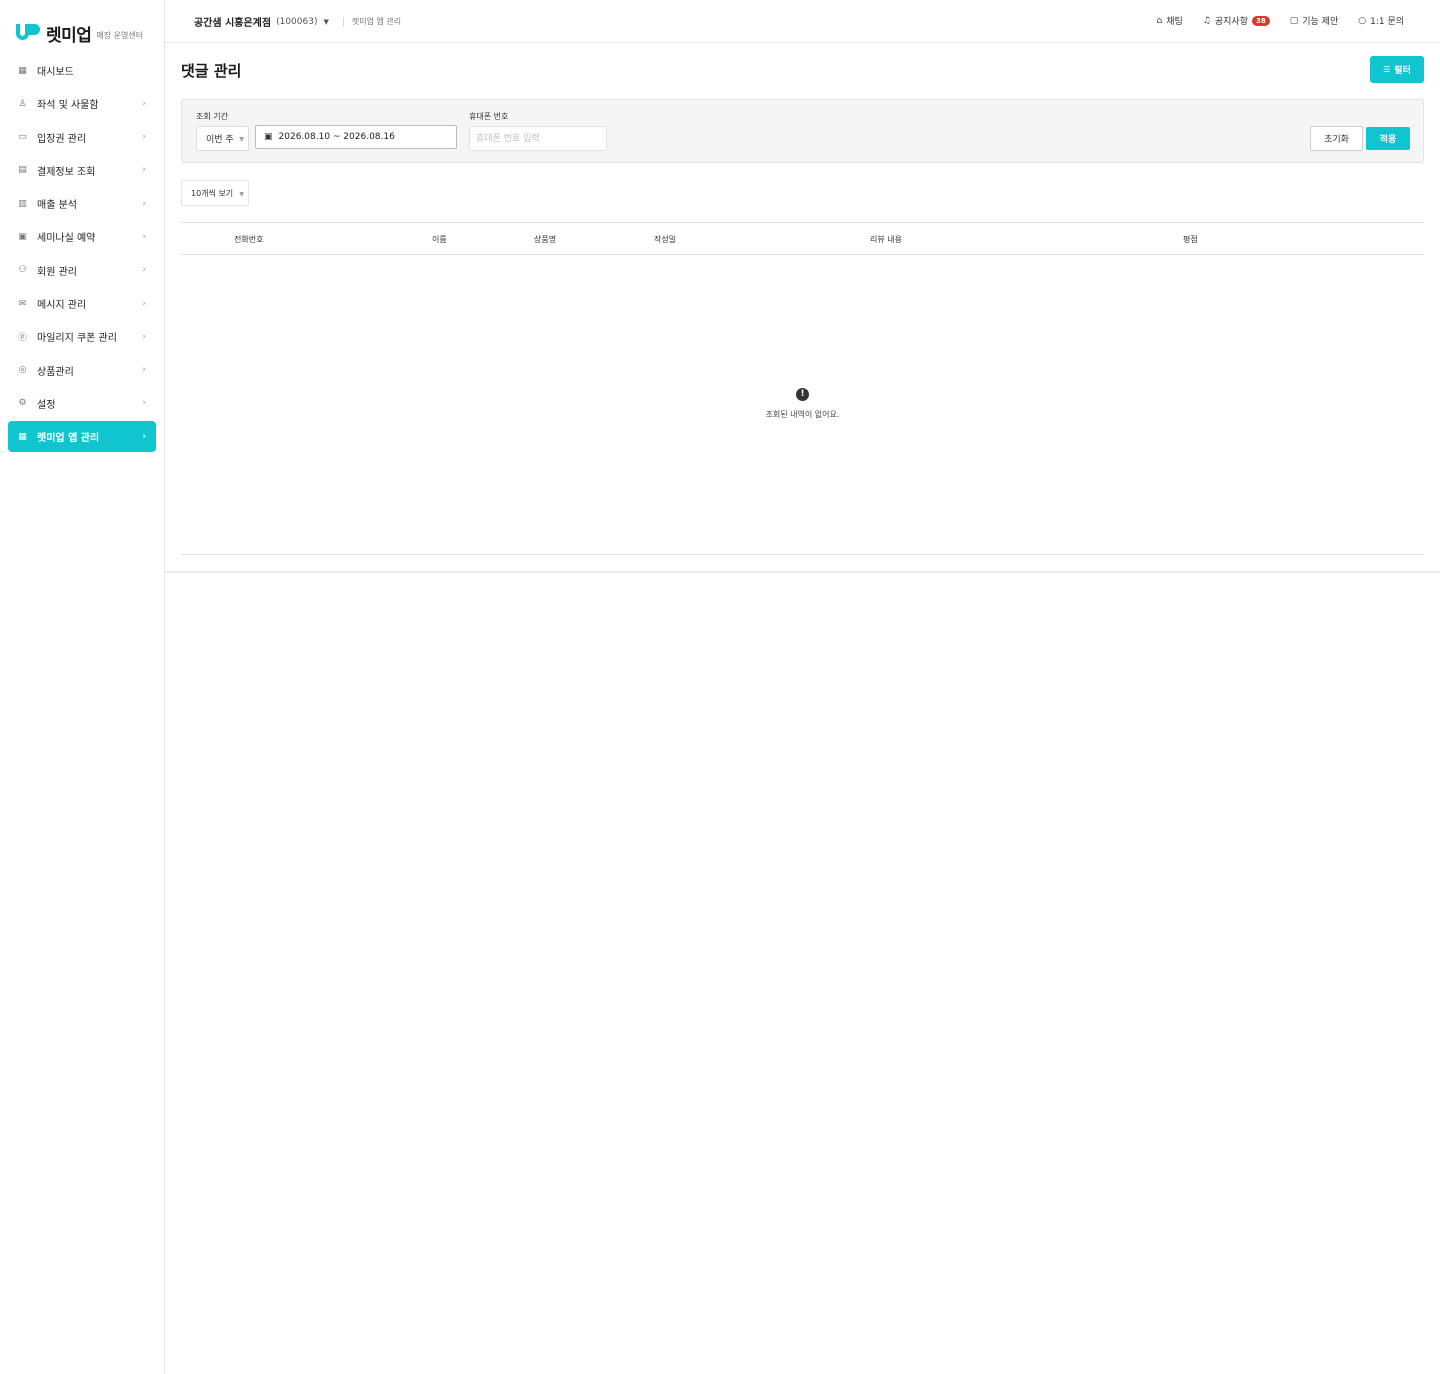 The height and width of the screenshot is (1374, 1440). I want to click on store-selector: 공간샘 시흥은계점 (100063) ▼ 렛미업 앱 관리, so click(297, 21).